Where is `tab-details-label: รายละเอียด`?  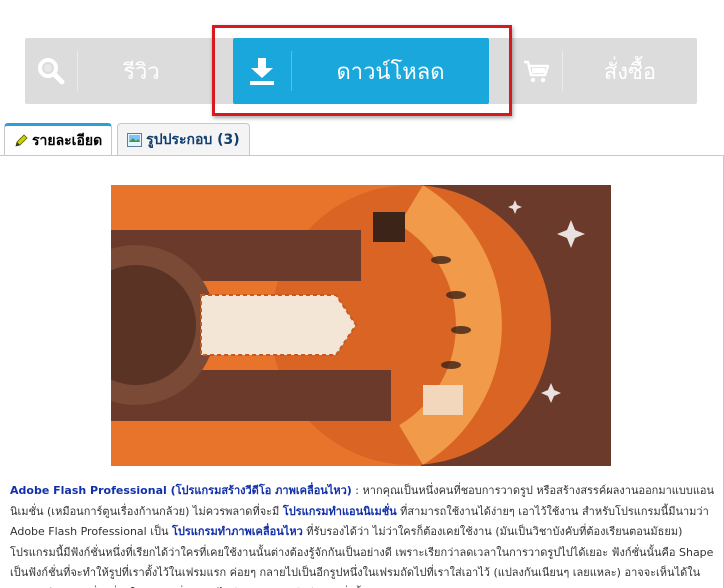
tab-details-label: รายละเอียด is located at coordinates (67, 141).